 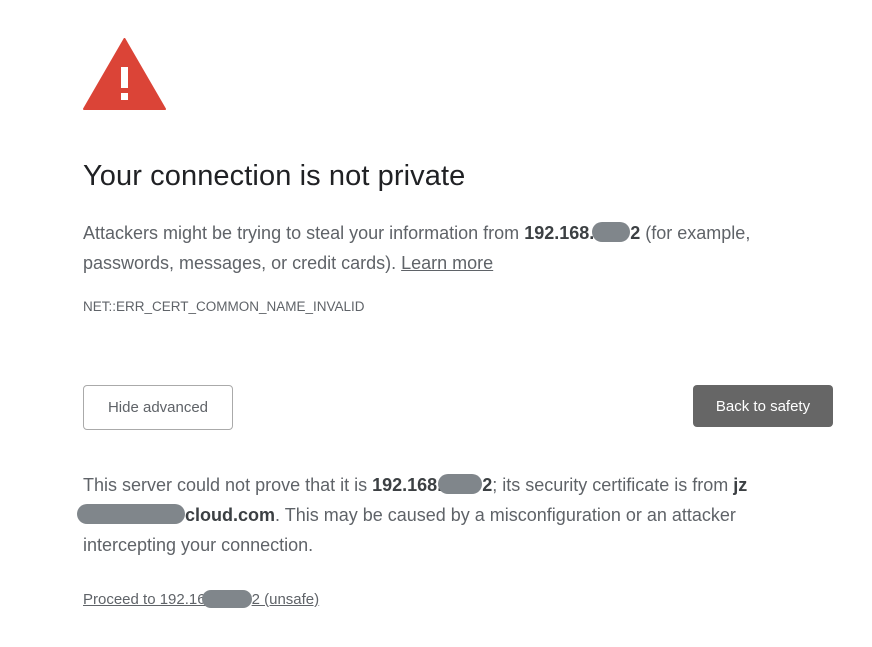 I want to click on details-host-address: 192.168. 2, so click(x=432, y=484).